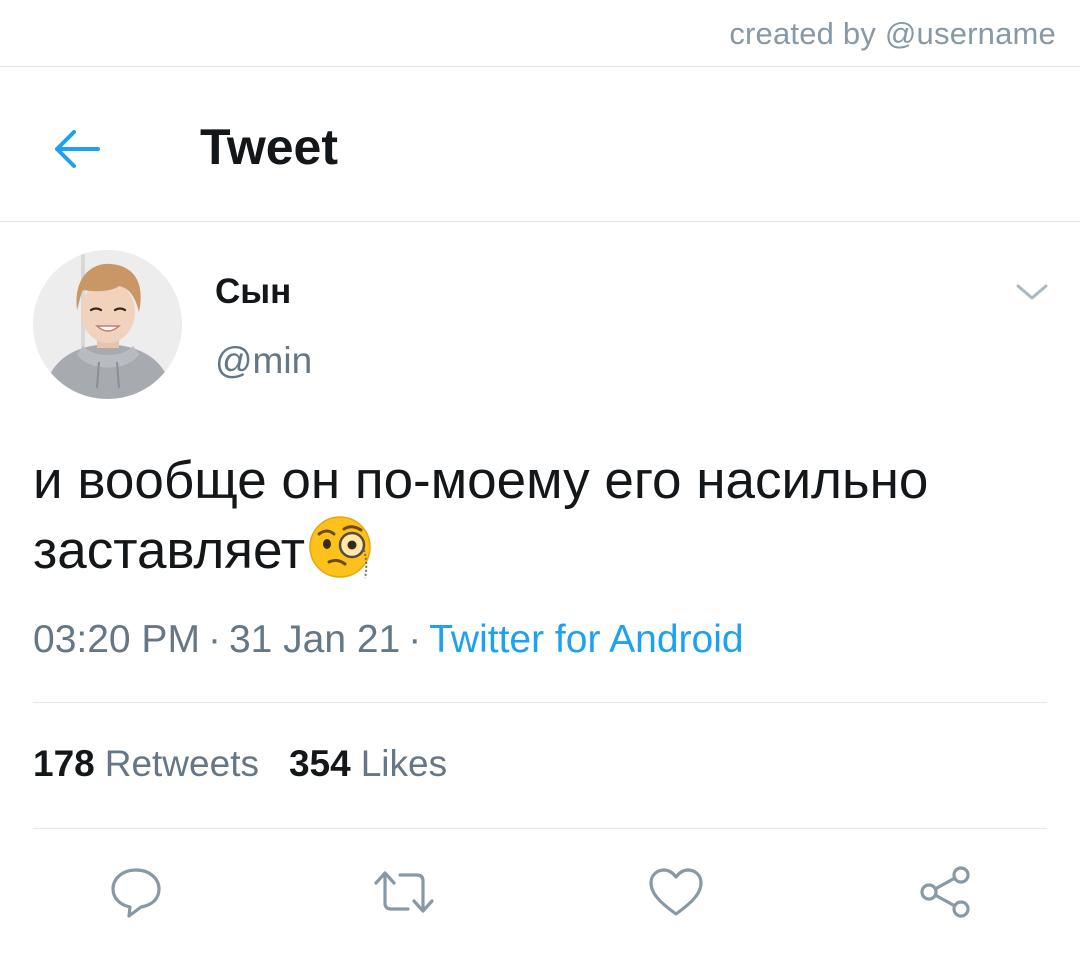  I want to click on retweet-icon, so click(404, 892).